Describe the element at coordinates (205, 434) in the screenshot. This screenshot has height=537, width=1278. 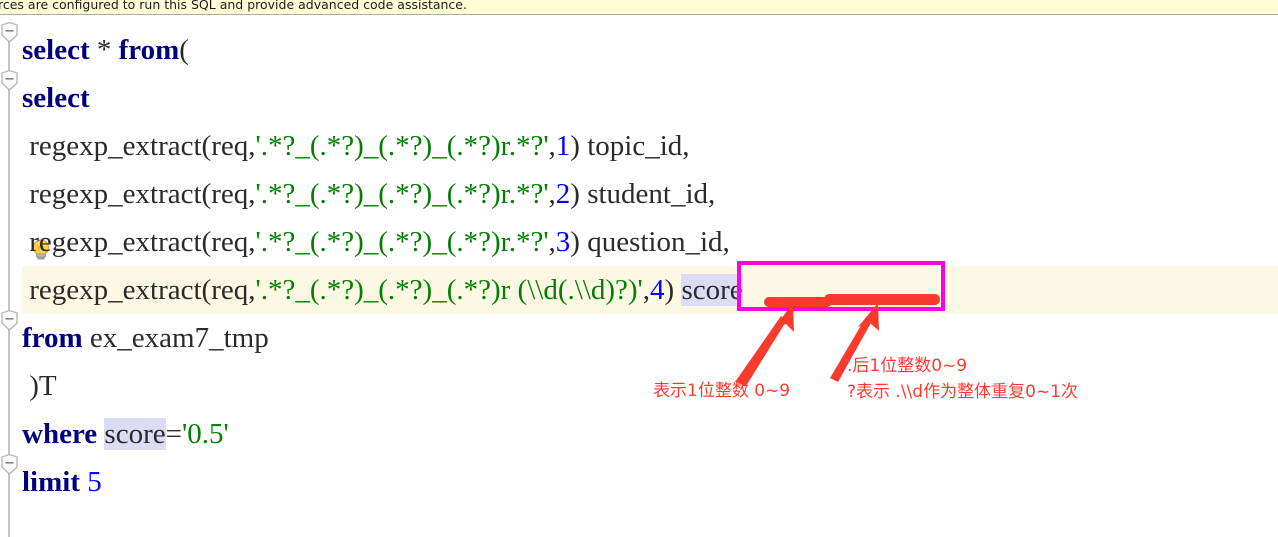
I see `code-token: '0.5'` at that location.